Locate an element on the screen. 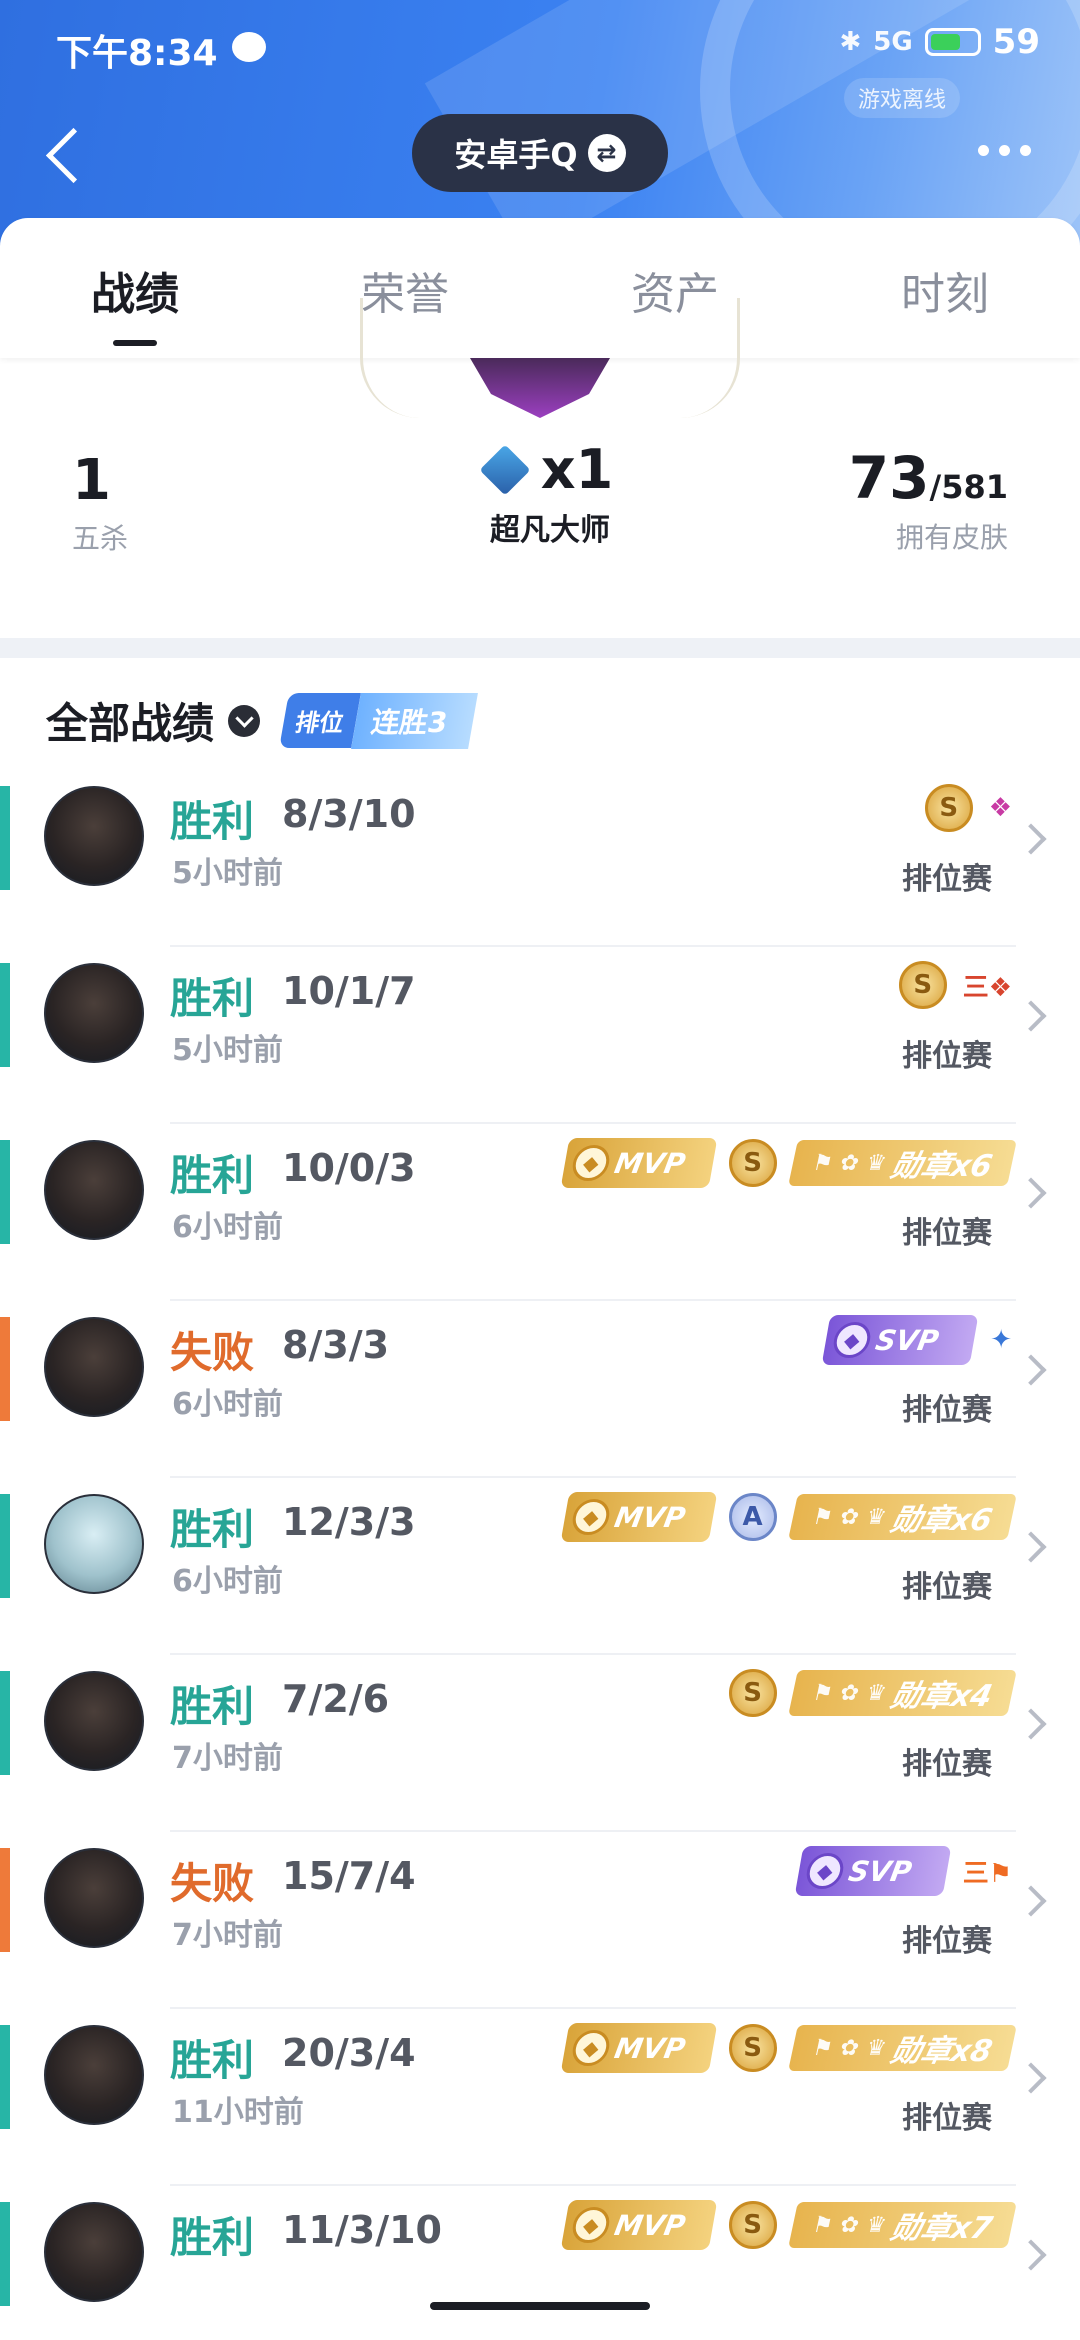 The image size is (1080, 2340). back-button is located at coordinates (70, 153).